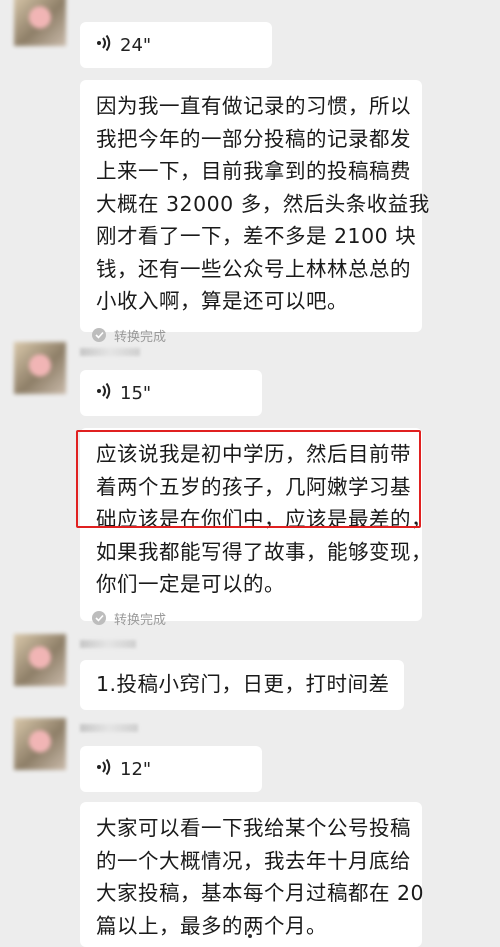 Image resolution: width=500 pixels, height=947 pixels. Describe the element at coordinates (136, 45) in the screenshot. I see `voice-duration: 24"` at that location.